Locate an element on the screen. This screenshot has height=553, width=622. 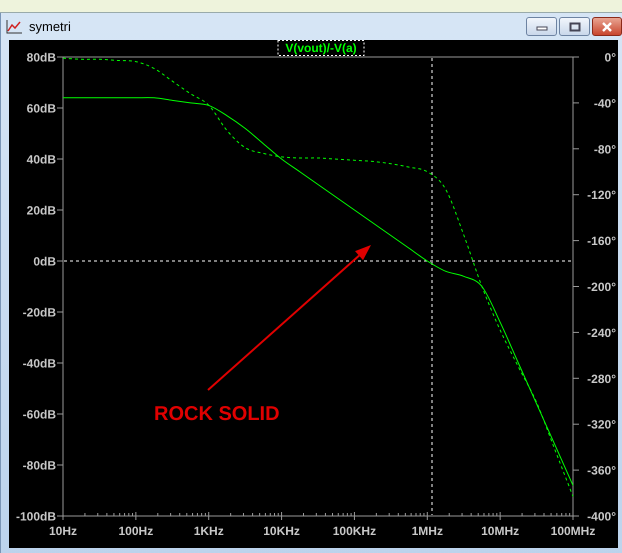
phase-tick-label: -320° is located at coordinates (601, 425).